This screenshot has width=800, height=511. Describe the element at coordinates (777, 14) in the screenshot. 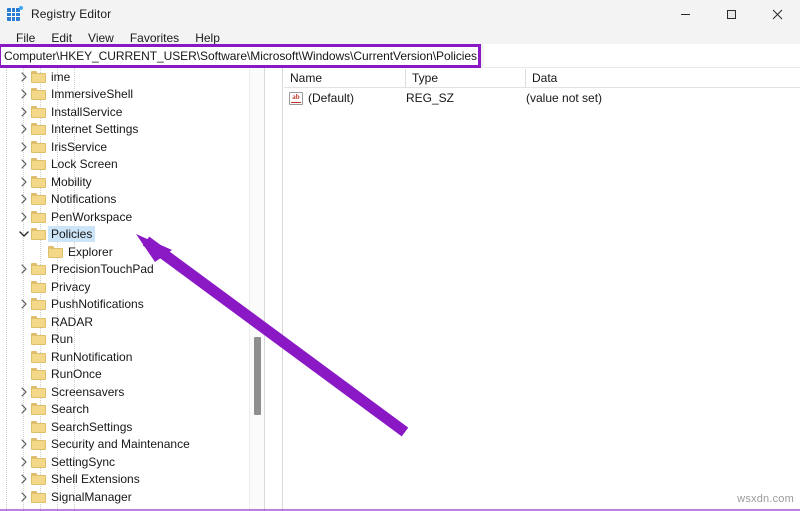

I see `close-icon` at that location.